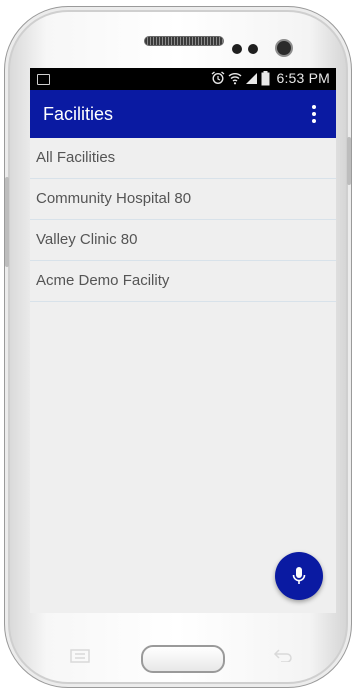 The width and height of the screenshot is (354, 692). What do you see at coordinates (314, 114) in the screenshot?
I see `overflow-menu-icon` at bounding box center [314, 114].